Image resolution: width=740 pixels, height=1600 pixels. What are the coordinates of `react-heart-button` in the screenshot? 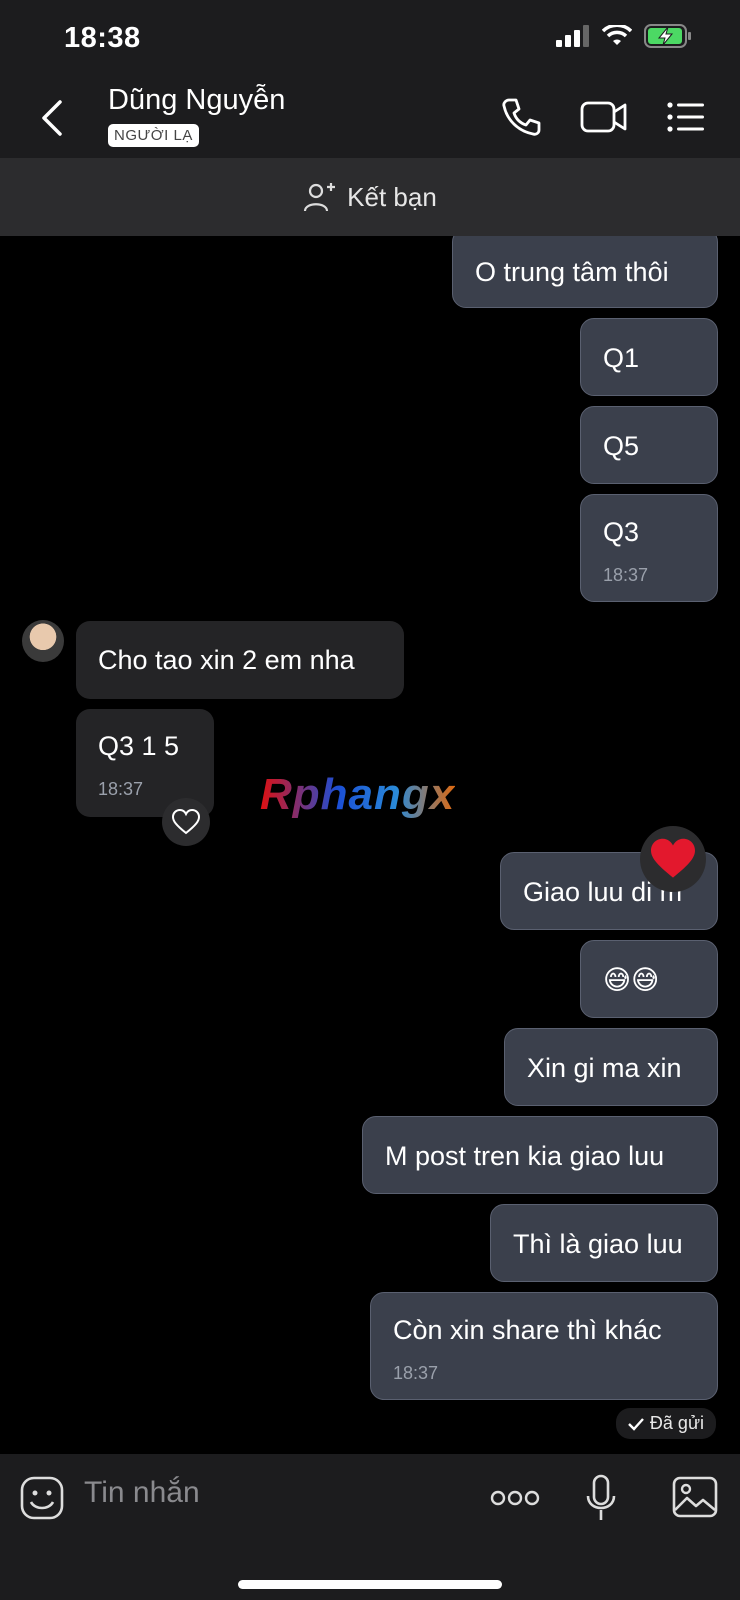 It's located at (186, 822).